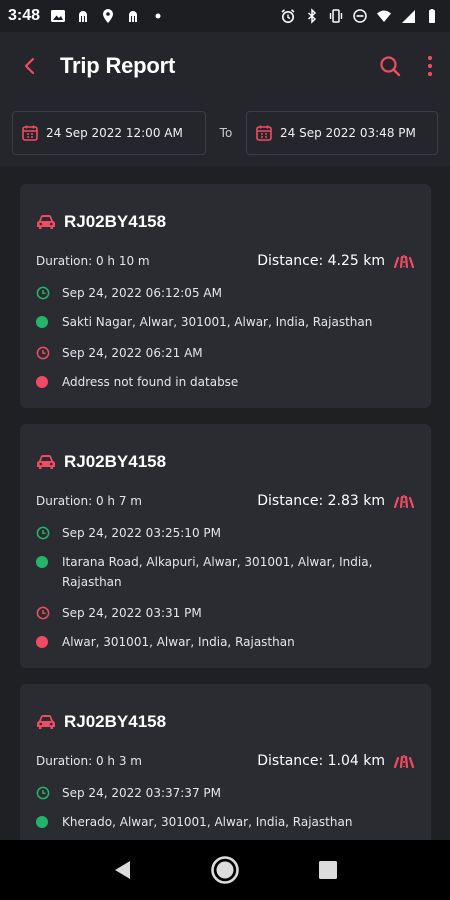 The width and height of the screenshot is (450, 900). What do you see at coordinates (360, 16) in the screenshot?
I see `do-not-disturb-icon` at bounding box center [360, 16].